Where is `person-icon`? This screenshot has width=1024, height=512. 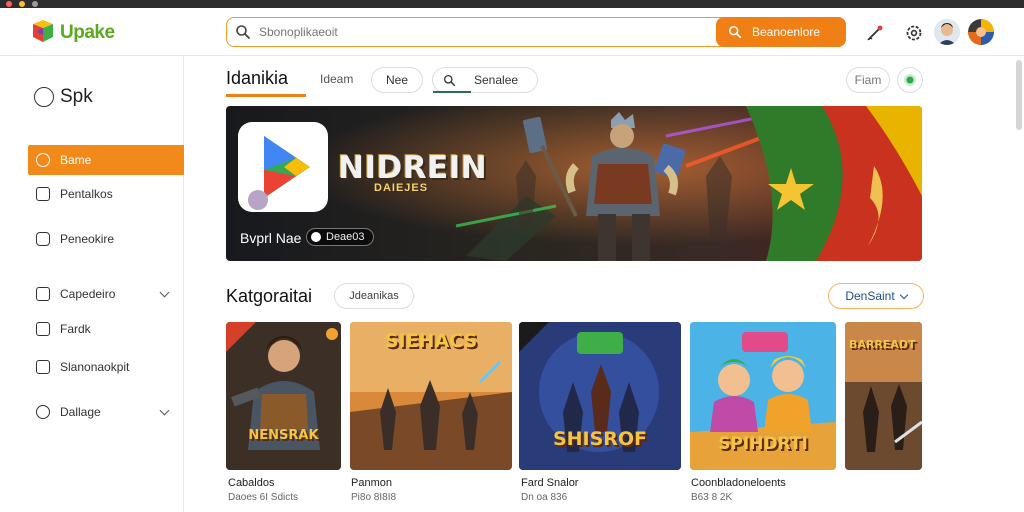
person-icon is located at coordinates (947, 32).